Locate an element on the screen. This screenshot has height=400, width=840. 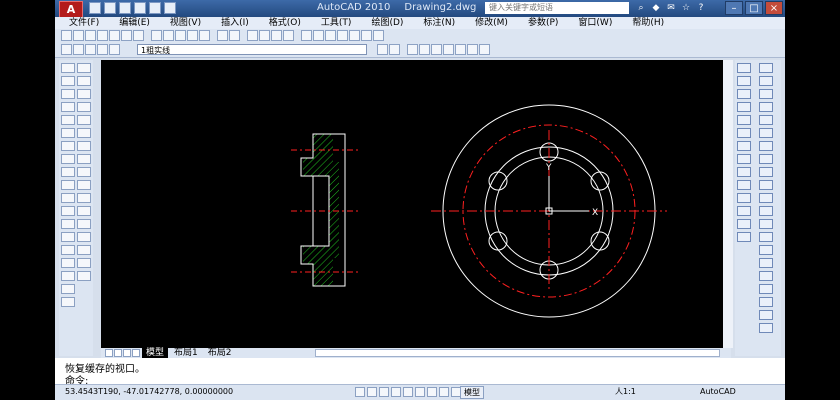
move-icon is located at coordinates (84, 133).